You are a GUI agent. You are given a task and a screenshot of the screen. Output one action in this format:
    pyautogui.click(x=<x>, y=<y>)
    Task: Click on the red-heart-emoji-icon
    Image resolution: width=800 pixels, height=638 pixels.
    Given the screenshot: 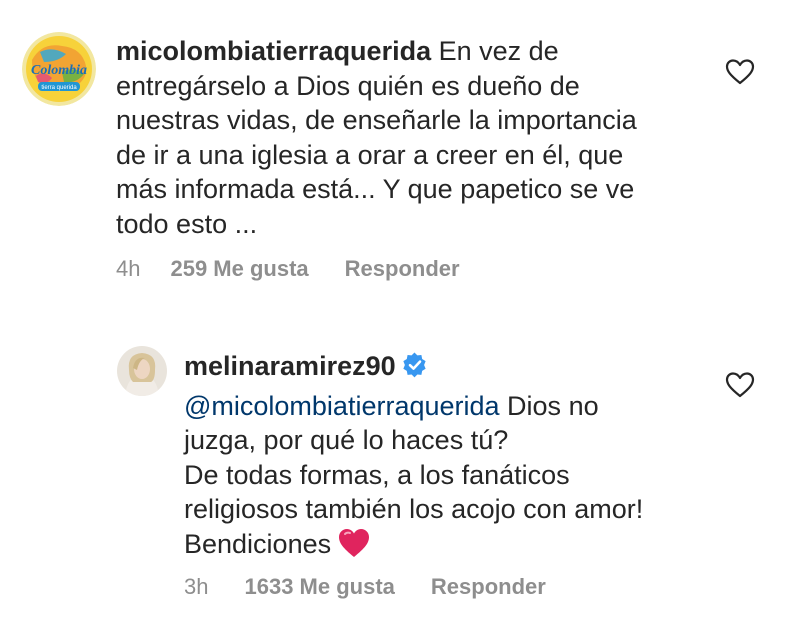 What is the action you would take?
    pyautogui.click(x=354, y=547)
    